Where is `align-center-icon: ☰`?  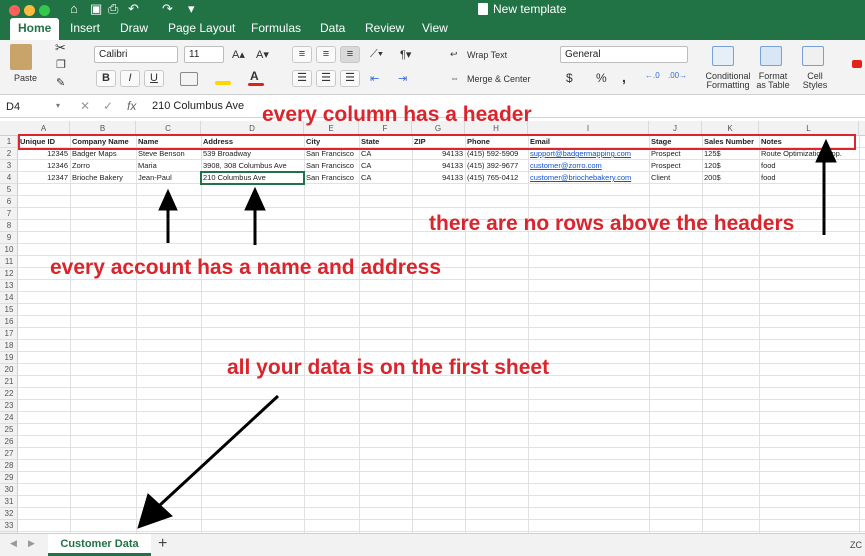
align-center-icon: ☰ is located at coordinates (326, 78).